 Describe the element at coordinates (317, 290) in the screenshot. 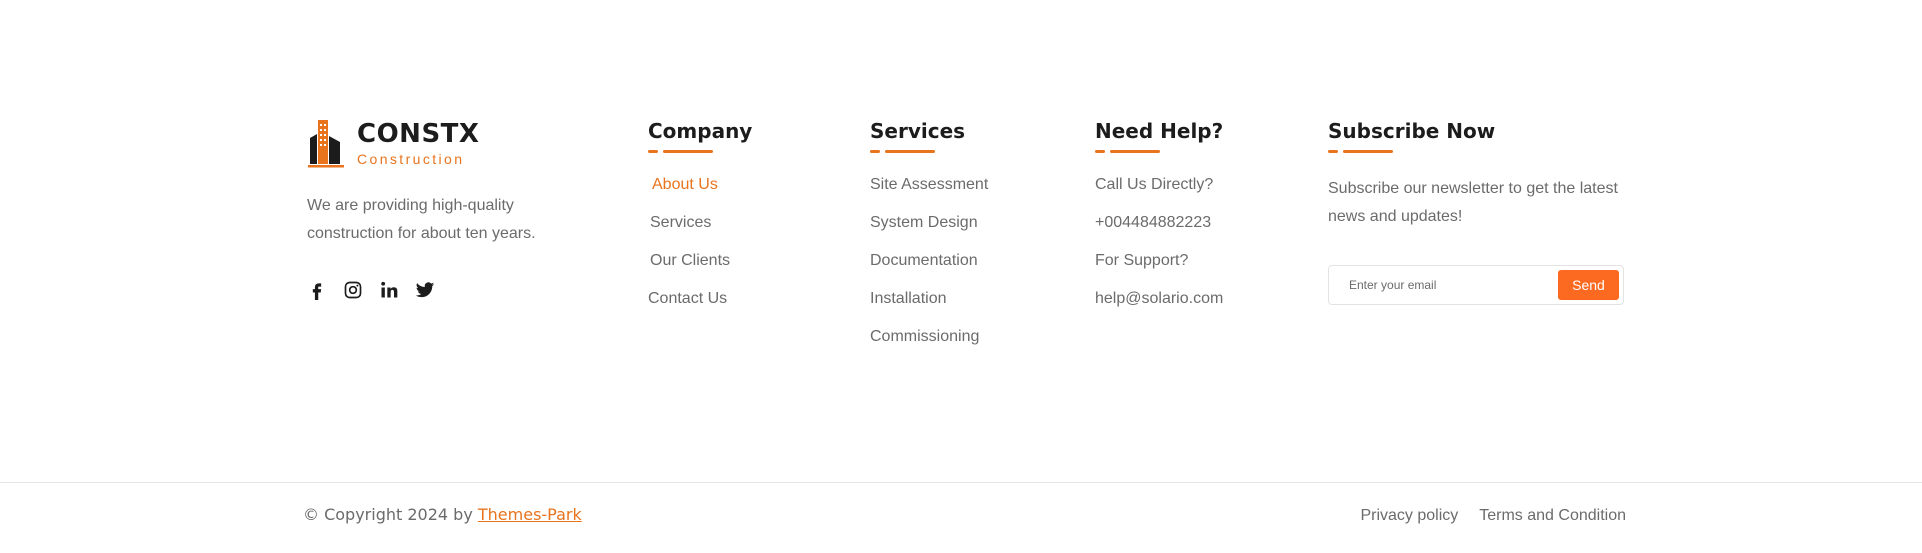

I see `facebook-icon` at that location.